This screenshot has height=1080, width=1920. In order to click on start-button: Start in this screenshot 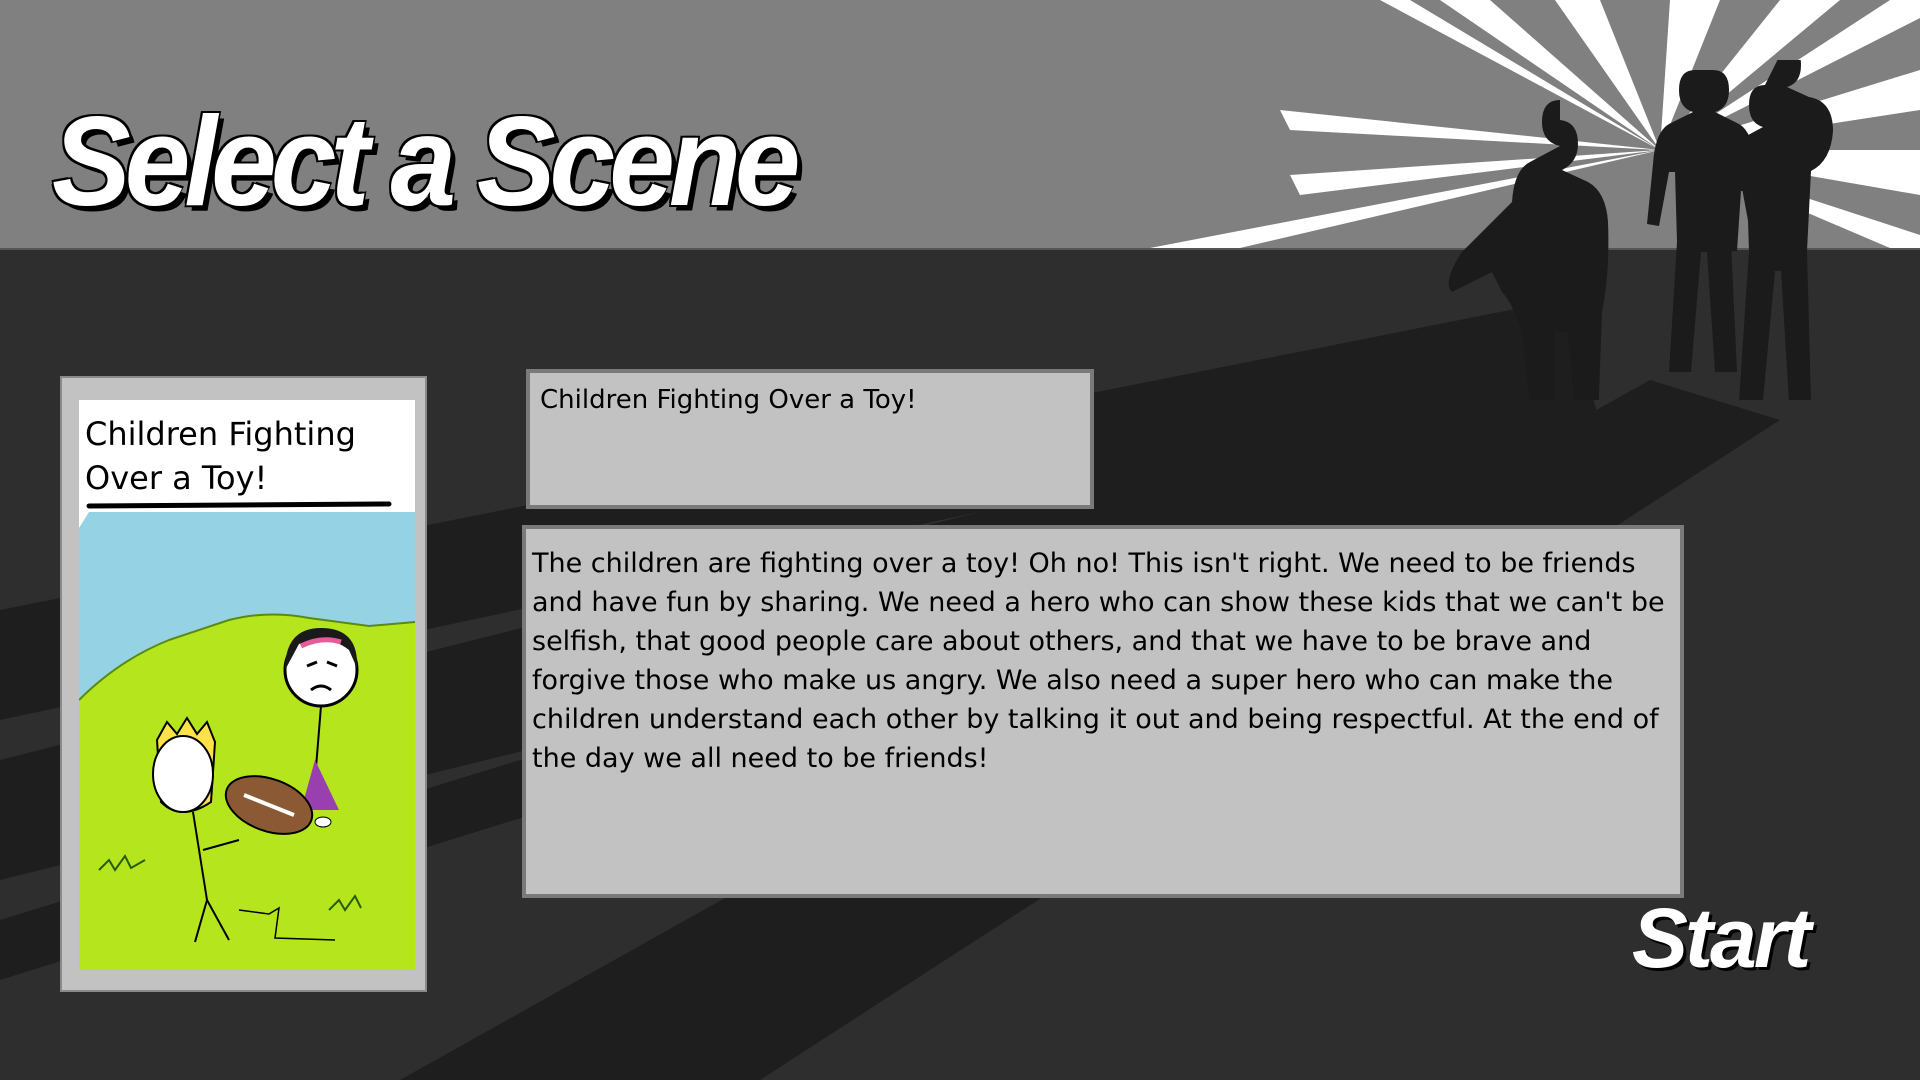, I will do `click(1721, 938)`.